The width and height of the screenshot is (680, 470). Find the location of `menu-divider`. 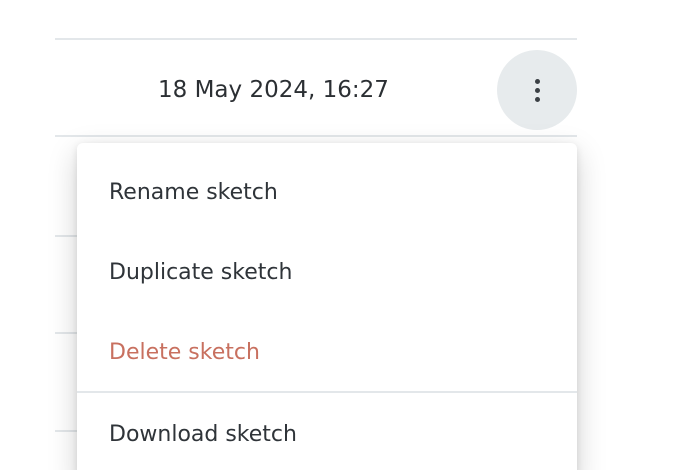

menu-divider is located at coordinates (327, 392).